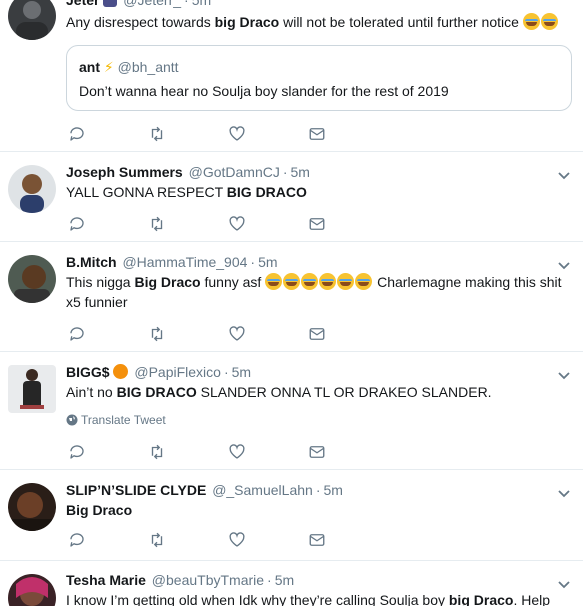 This screenshot has height=606, width=583. I want to click on display-name: Joseph Summers, so click(124, 172).